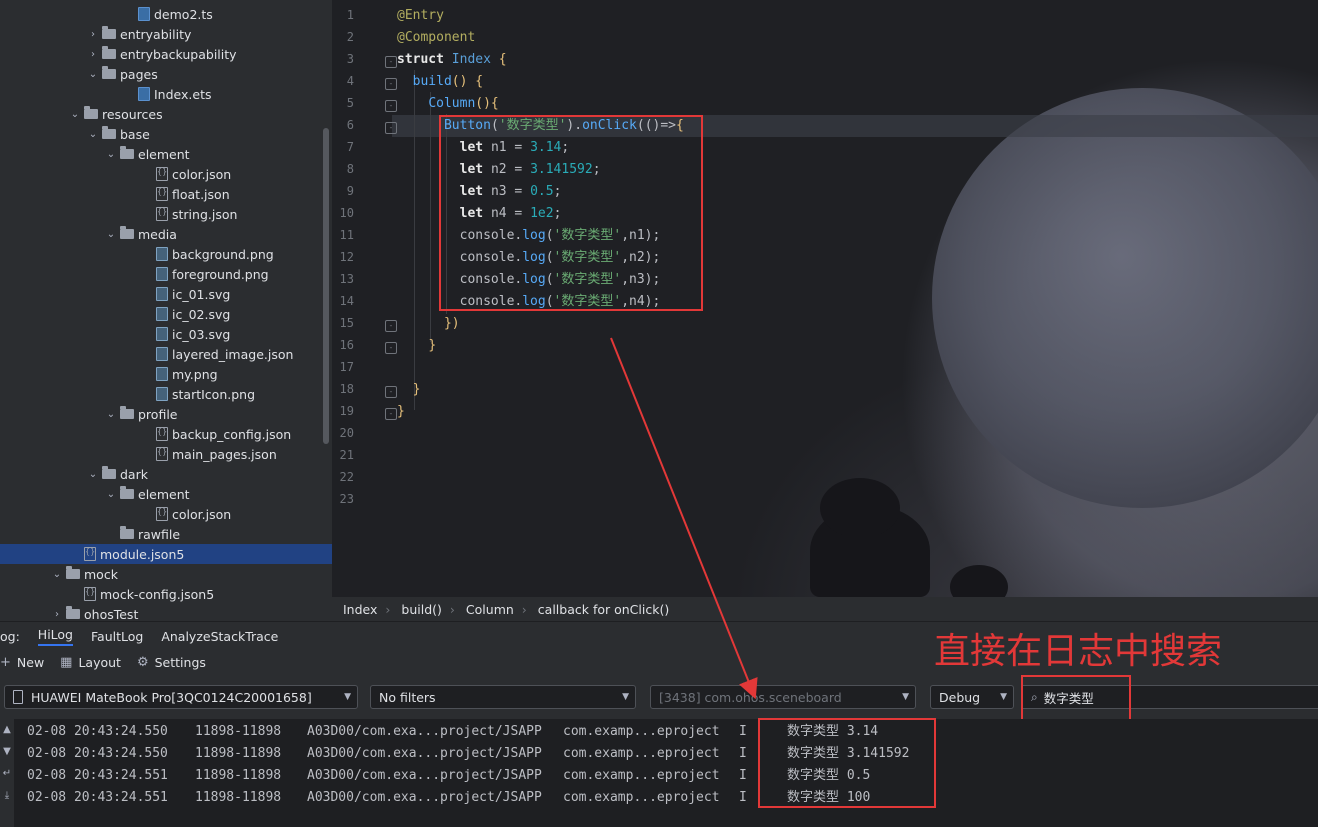 This screenshot has width=1318, height=827. What do you see at coordinates (166, 254) in the screenshot?
I see `tree-item: background.png` at bounding box center [166, 254].